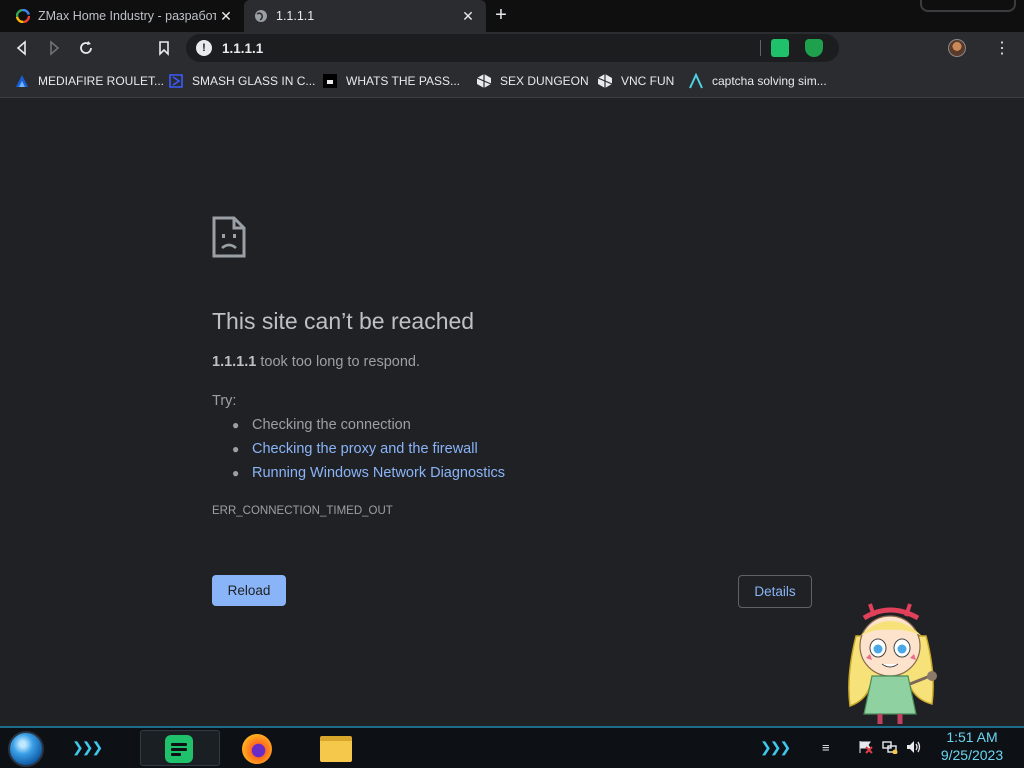  What do you see at coordinates (365, 449) in the screenshot?
I see `suggestion-text: Checking the proxy and the firewall` at bounding box center [365, 449].